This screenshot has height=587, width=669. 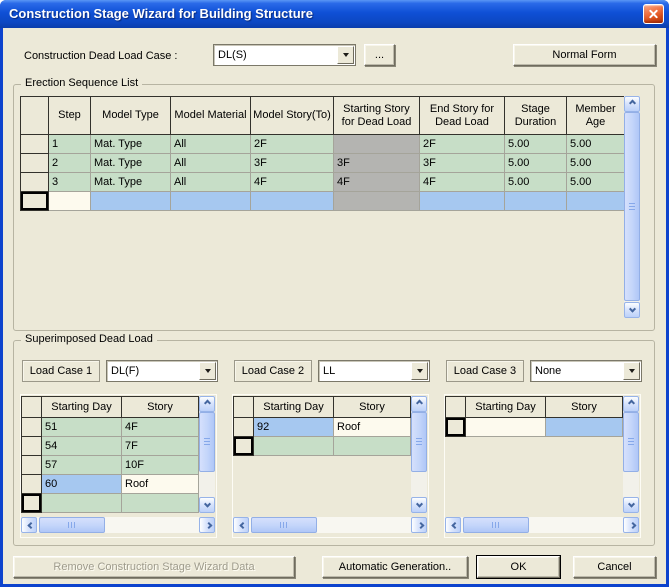 What do you see at coordinates (160, 465) in the screenshot?
I see `cell-story: 10F` at bounding box center [160, 465].